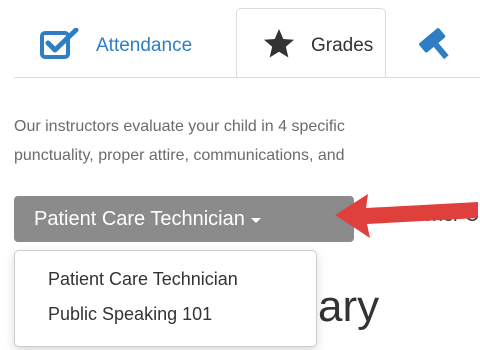  Describe the element at coordinates (247, 77) in the screenshot. I see `tab-divider` at that location.